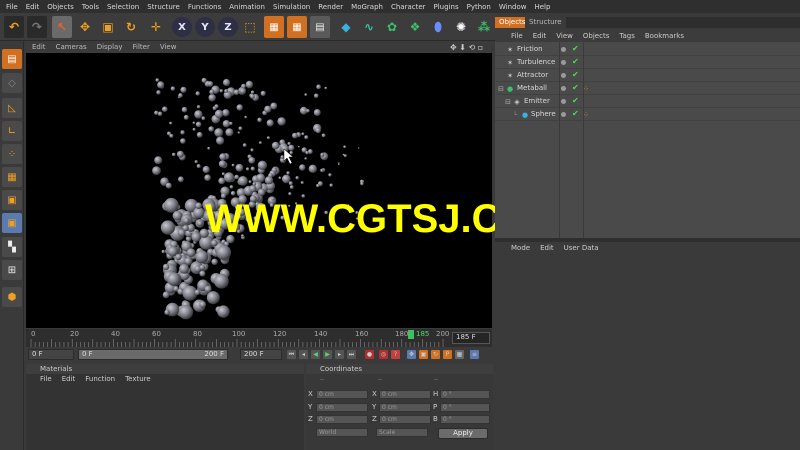 The width and height of the screenshot is (800, 450). Describe the element at coordinates (228, 27) in the screenshot. I see `axis-z-button: Z` at that location.